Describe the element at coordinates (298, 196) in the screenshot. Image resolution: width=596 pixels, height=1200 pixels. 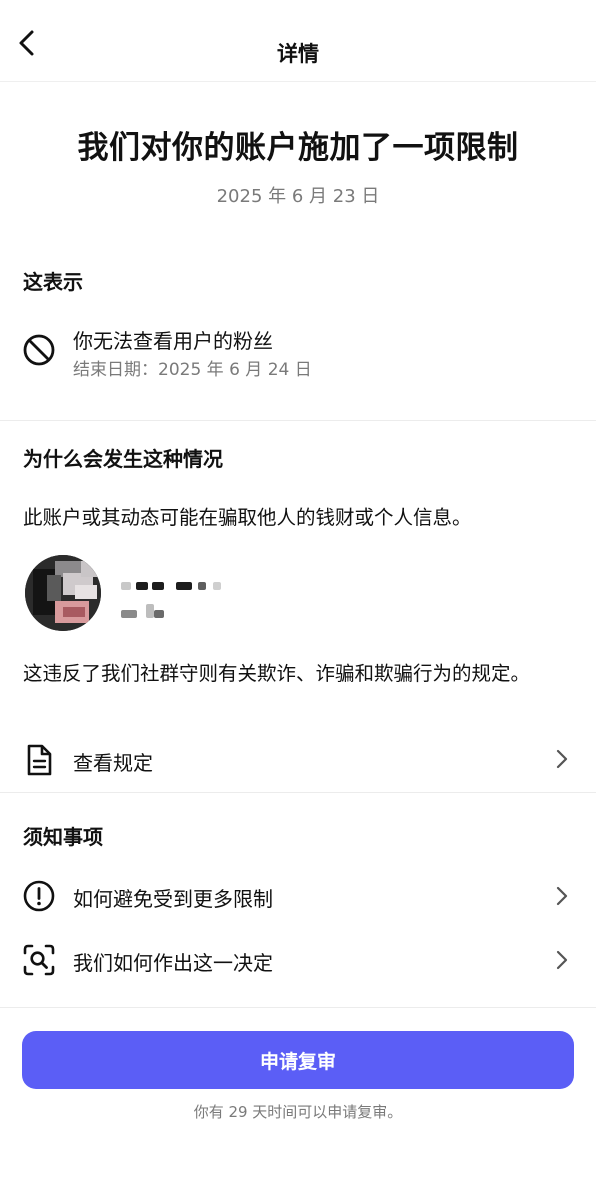
I see `restriction-date: 2025 年 6 月 23 日` at that location.